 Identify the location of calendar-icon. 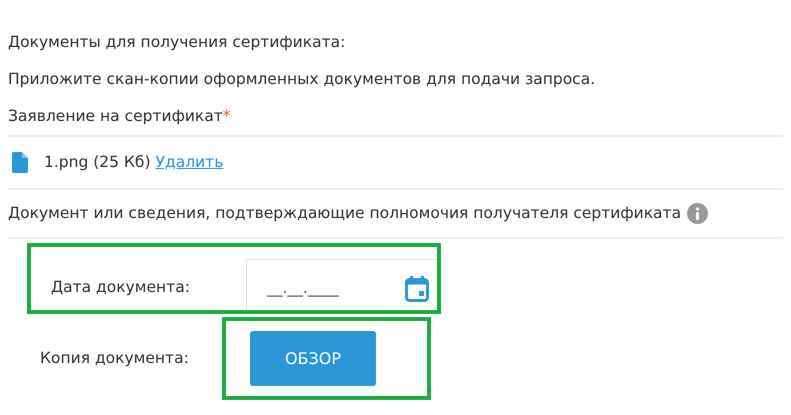
(417, 289).